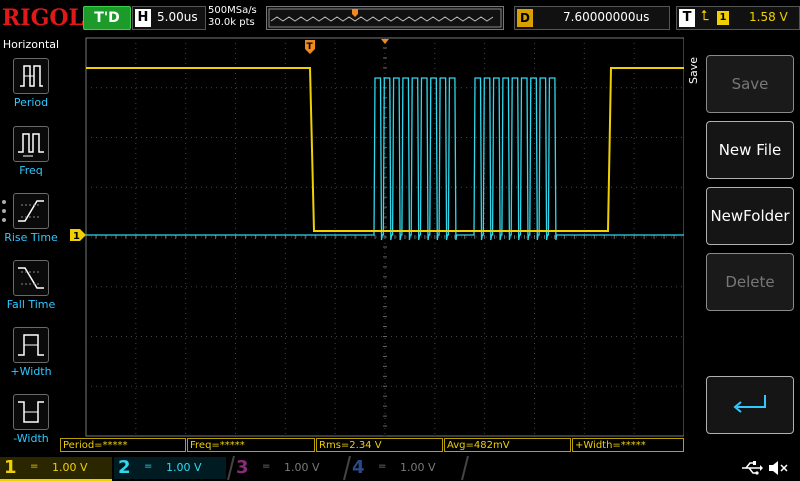 The width and height of the screenshot is (800, 481). Describe the element at coordinates (31, 76) in the screenshot. I see `period-icon` at that location.